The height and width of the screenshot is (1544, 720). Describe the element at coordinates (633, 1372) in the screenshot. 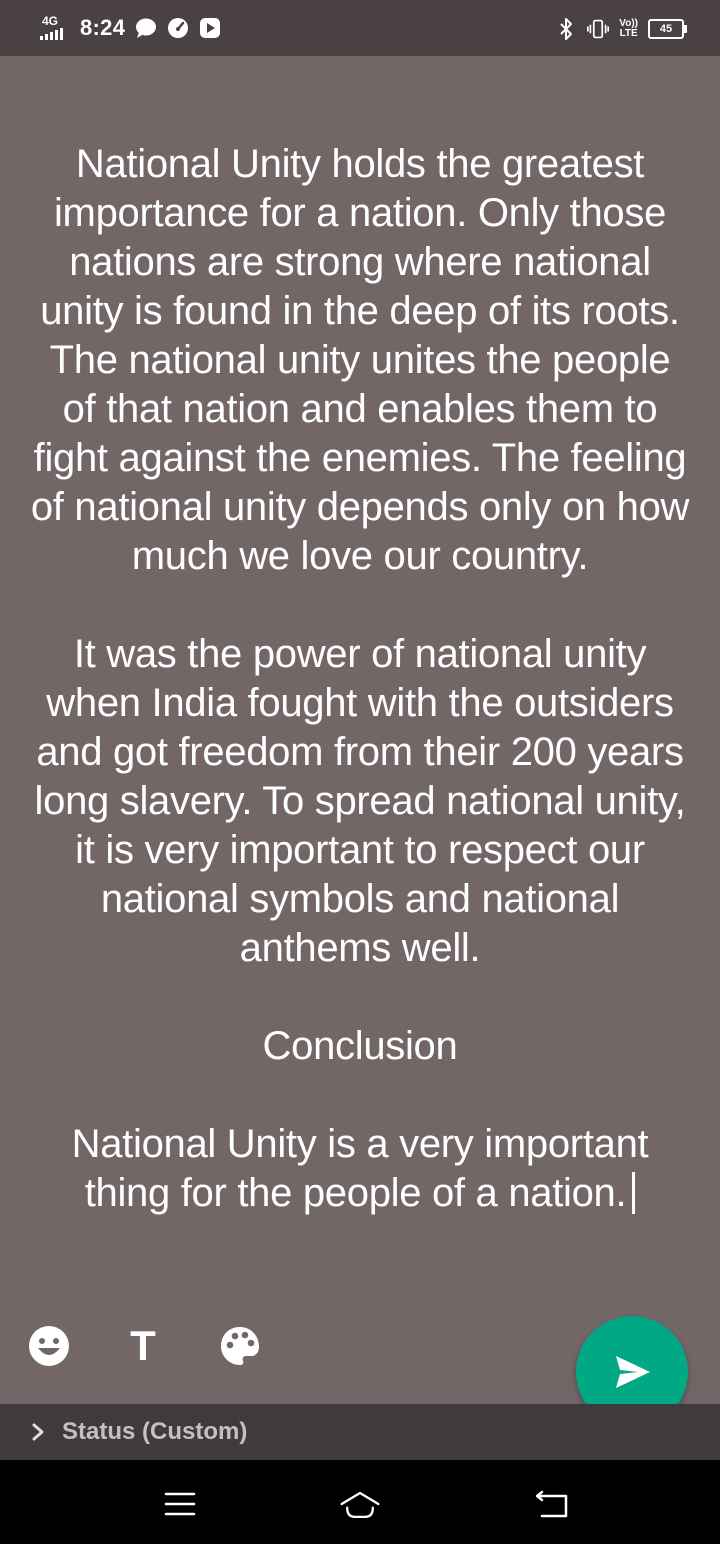

I see `send-icon` at that location.